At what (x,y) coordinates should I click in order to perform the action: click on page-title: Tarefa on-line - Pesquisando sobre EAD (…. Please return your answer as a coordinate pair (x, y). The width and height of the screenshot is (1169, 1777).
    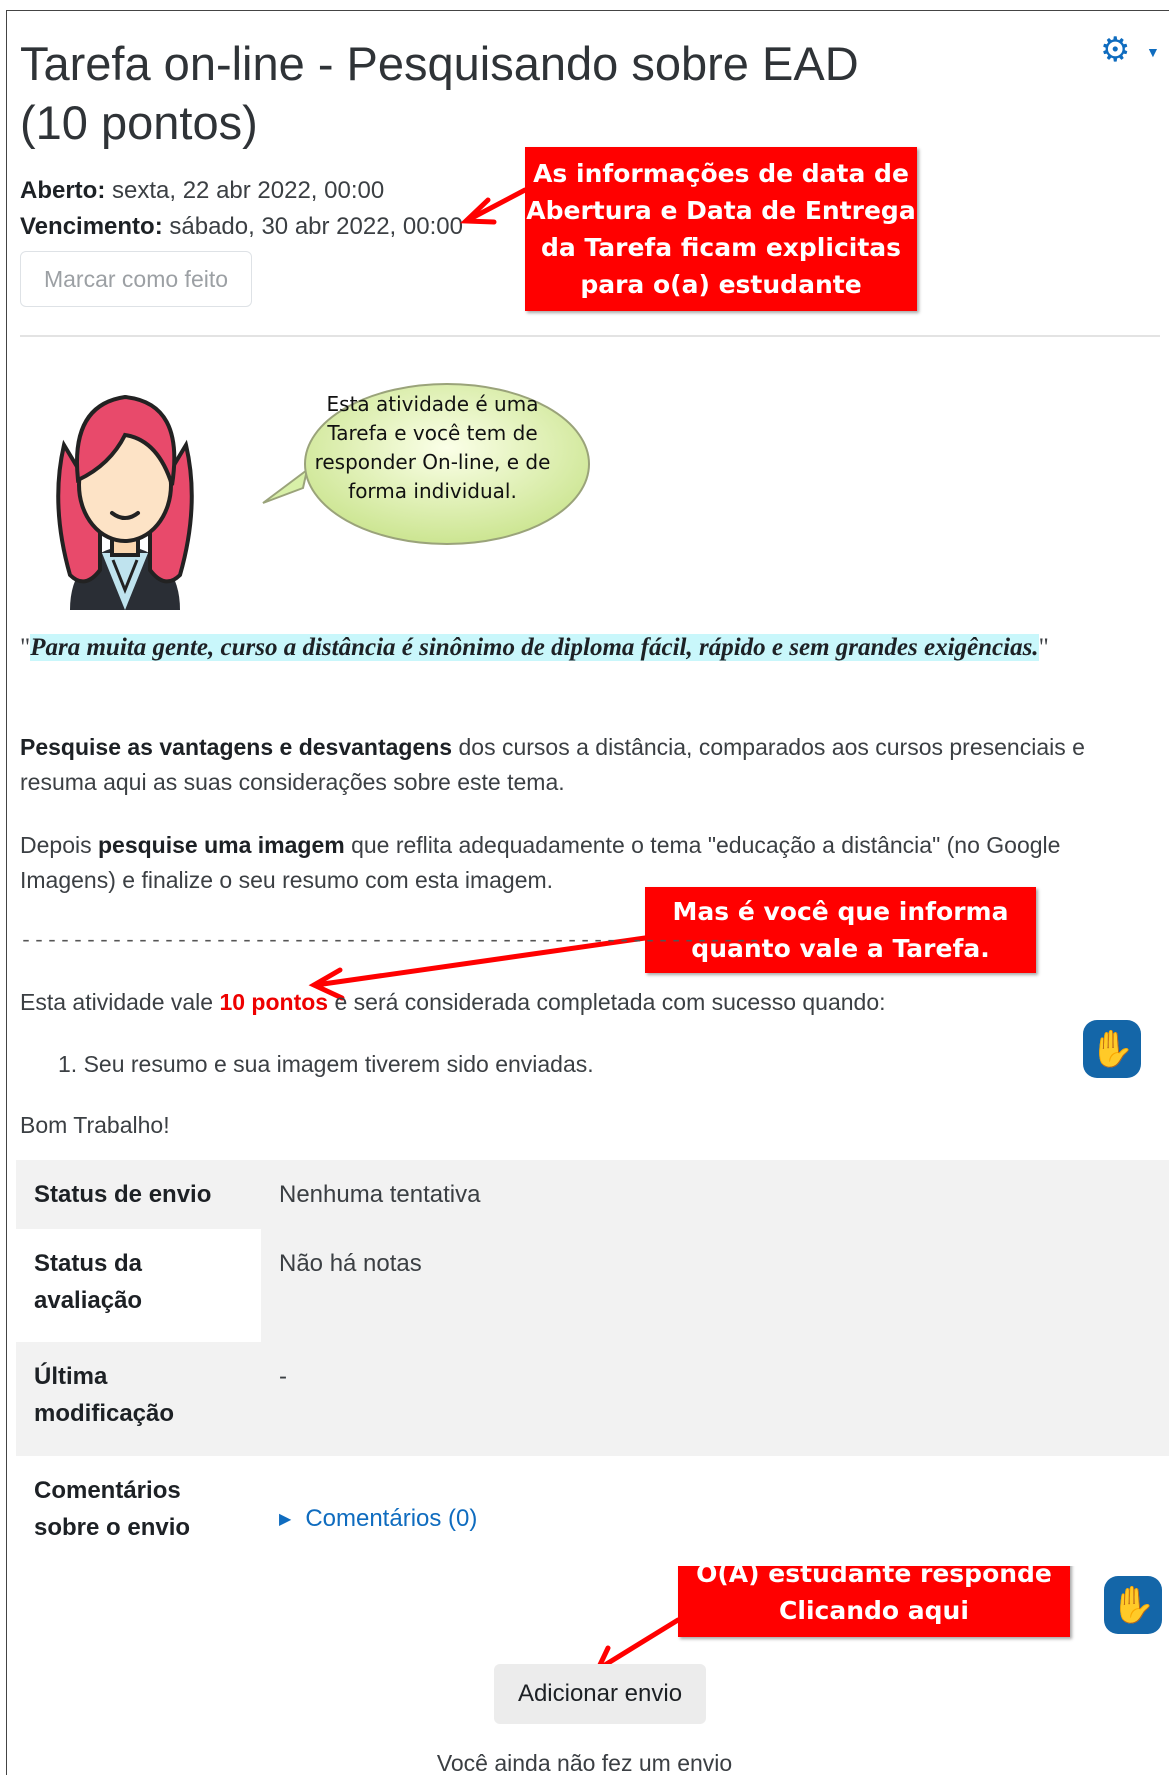
    Looking at the image, I should click on (439, 93).